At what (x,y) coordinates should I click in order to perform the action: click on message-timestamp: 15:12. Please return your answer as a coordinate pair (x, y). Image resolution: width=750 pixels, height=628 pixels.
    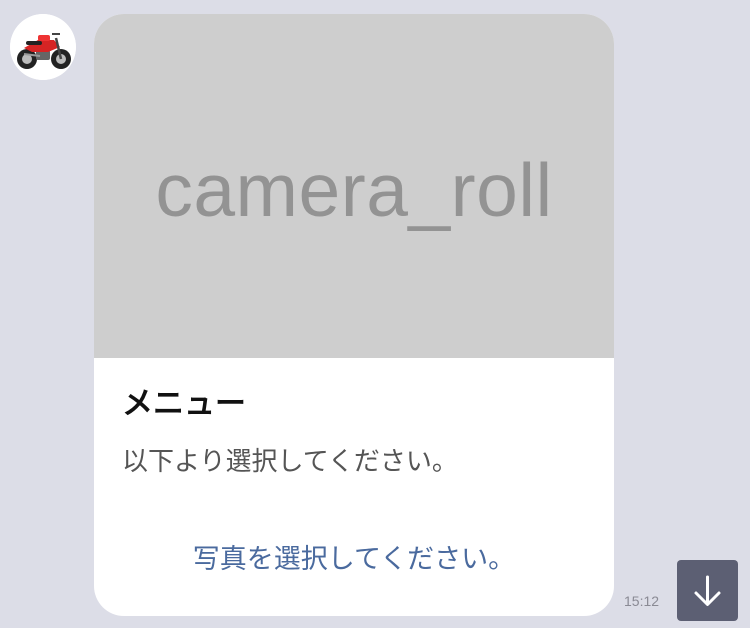
    Looking at the image, I should click on (642, 601).